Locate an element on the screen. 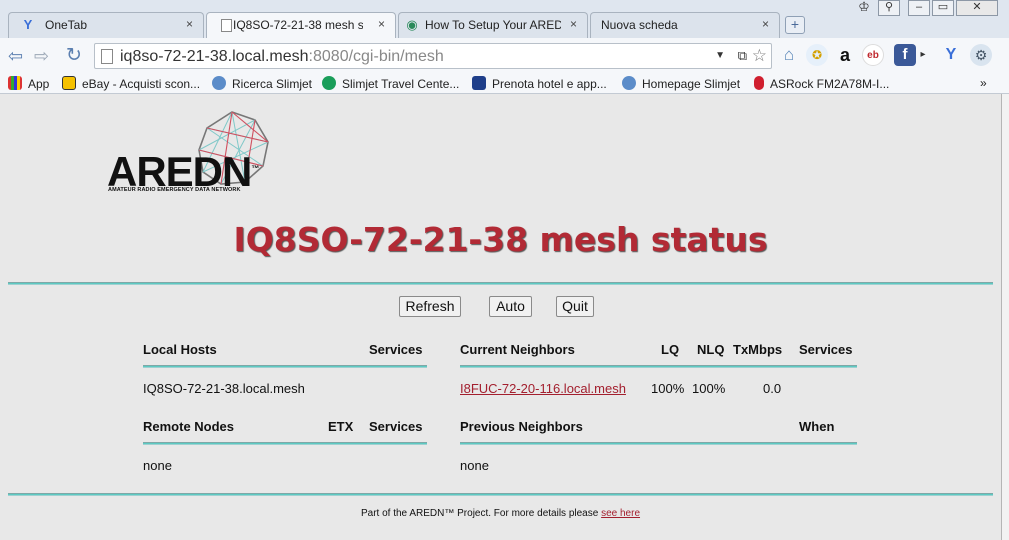 This screenshot has width=1009, height=540. shopping-bag-icon is located at coordinates (69, 83).